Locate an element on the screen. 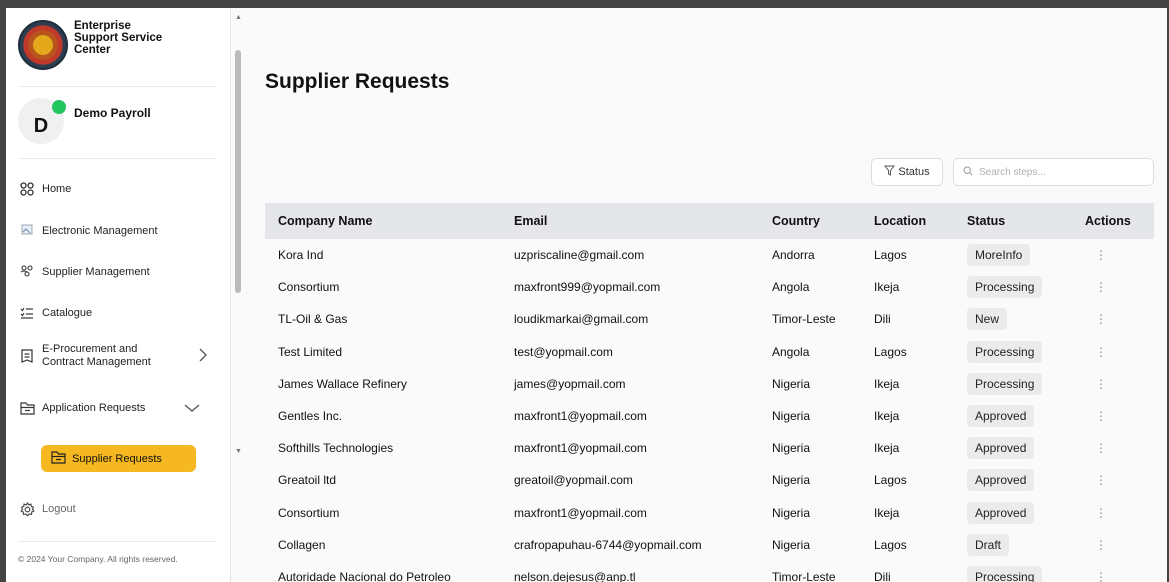  folder-icon is located at coordinates (58, 458).